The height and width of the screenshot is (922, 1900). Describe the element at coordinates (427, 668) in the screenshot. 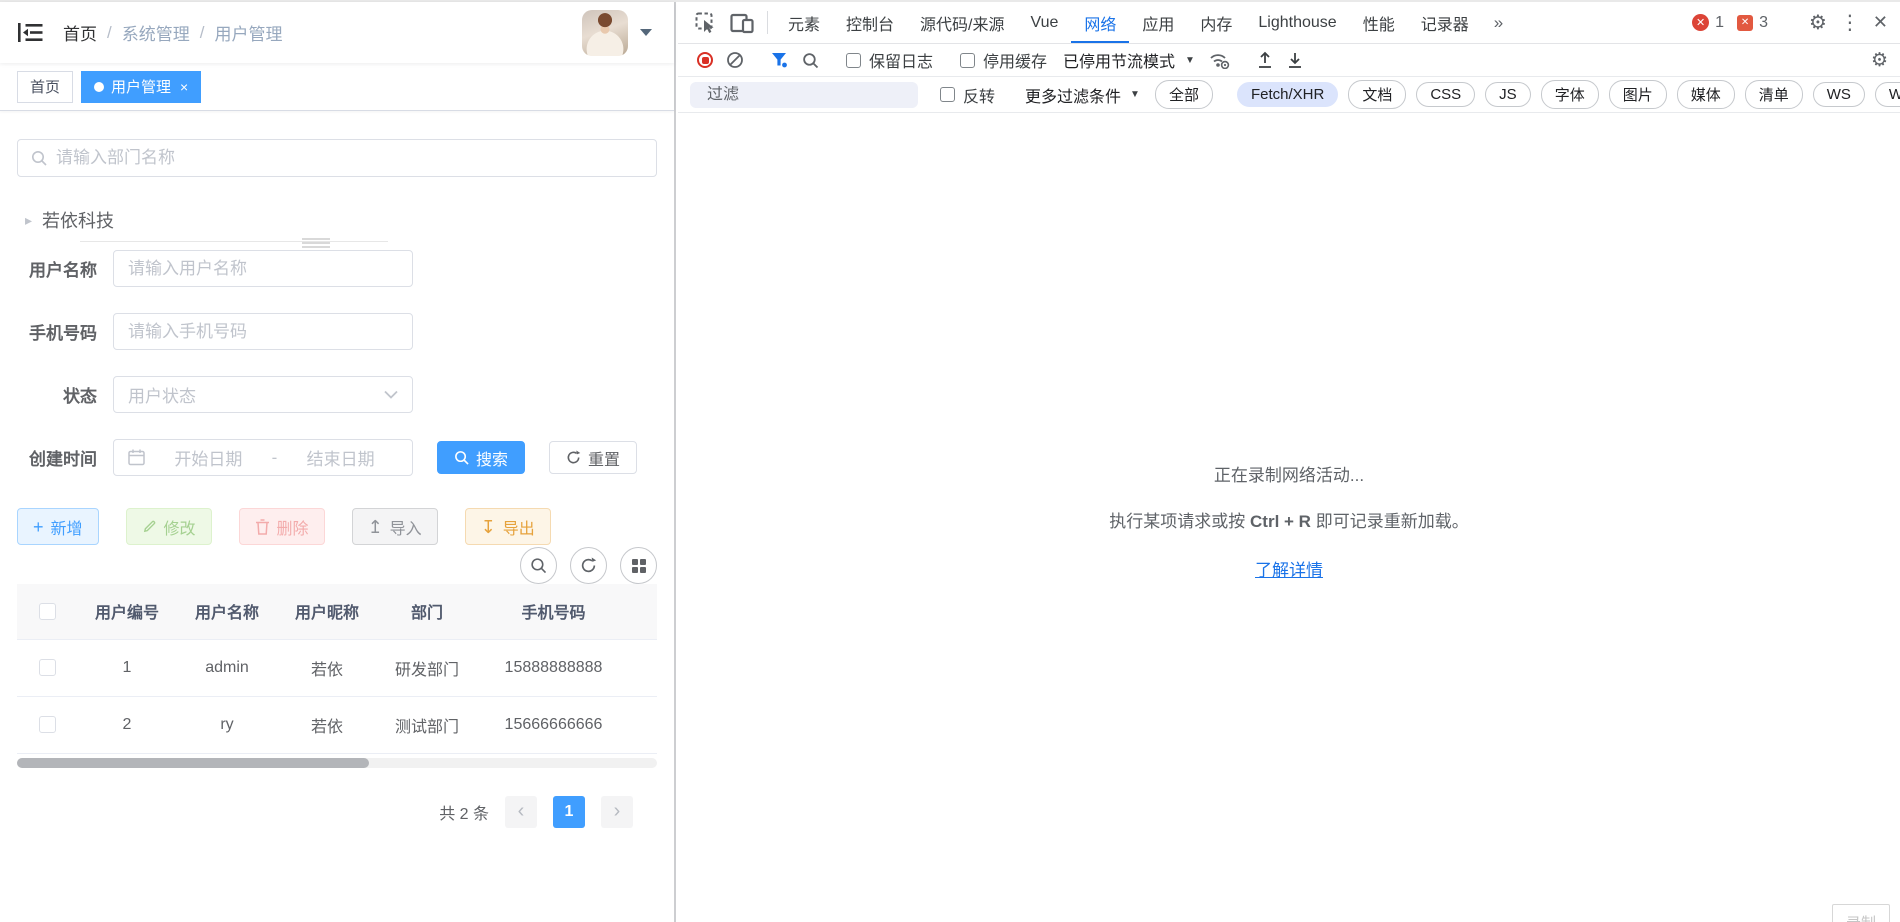

I see `cell-dept: 研发部门` at that location.